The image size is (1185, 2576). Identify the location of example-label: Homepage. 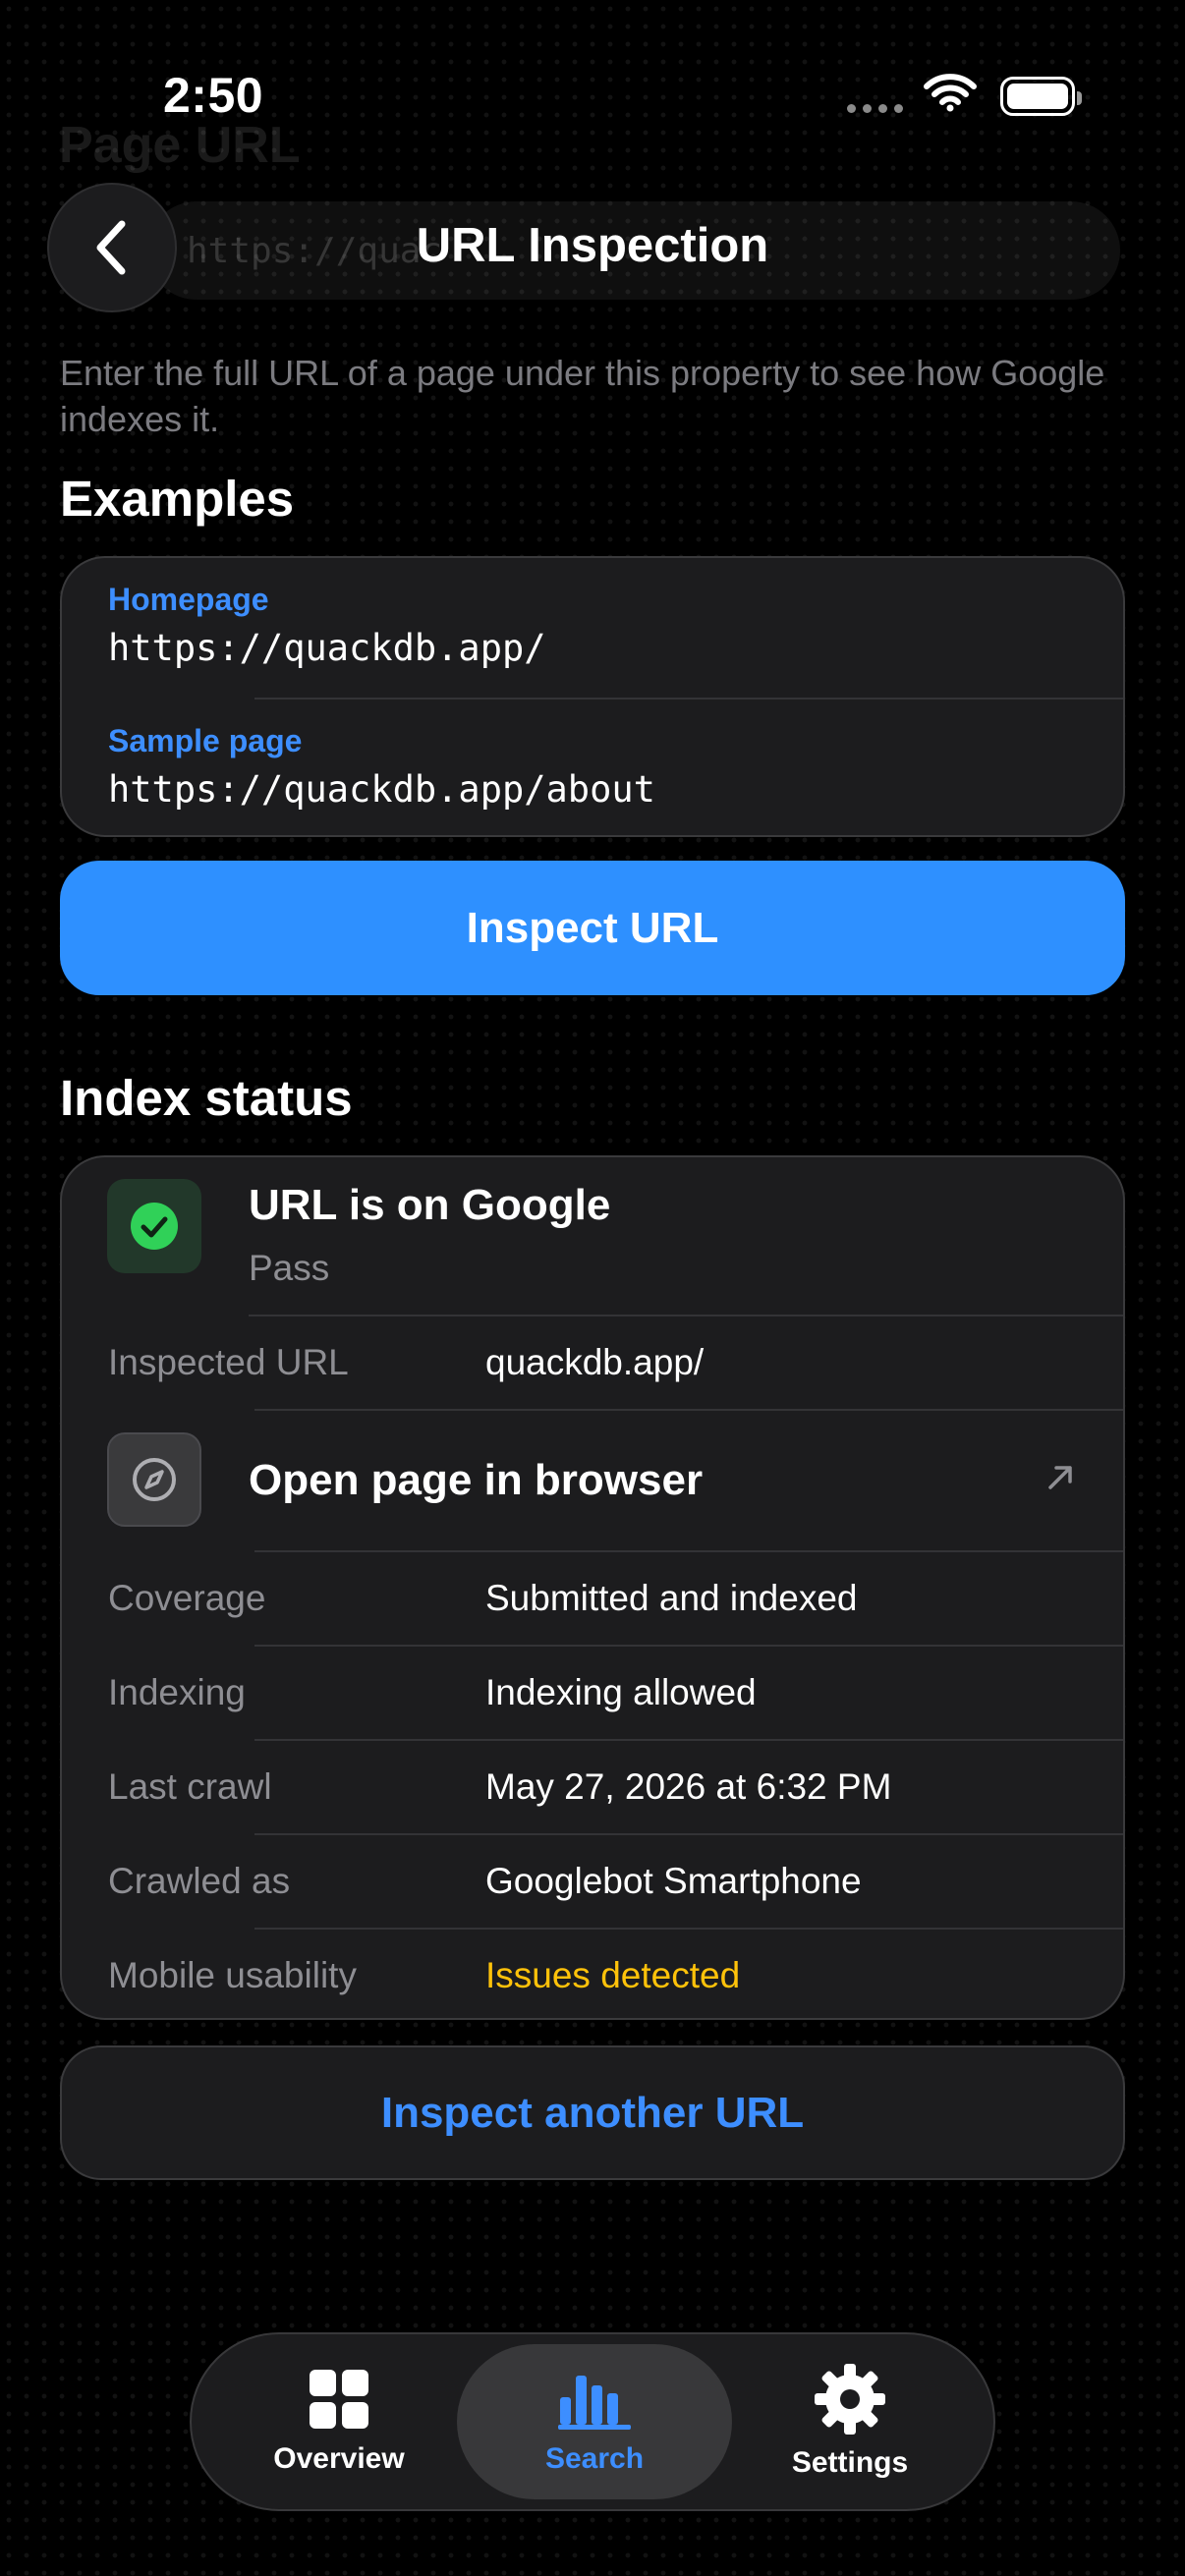
(189, 599).